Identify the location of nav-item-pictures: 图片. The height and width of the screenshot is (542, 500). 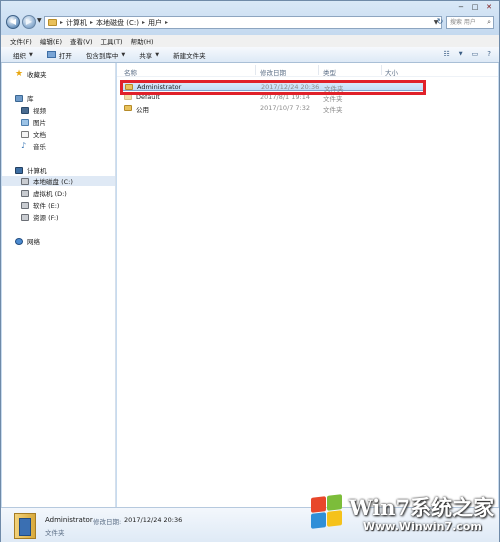
(58, 122).